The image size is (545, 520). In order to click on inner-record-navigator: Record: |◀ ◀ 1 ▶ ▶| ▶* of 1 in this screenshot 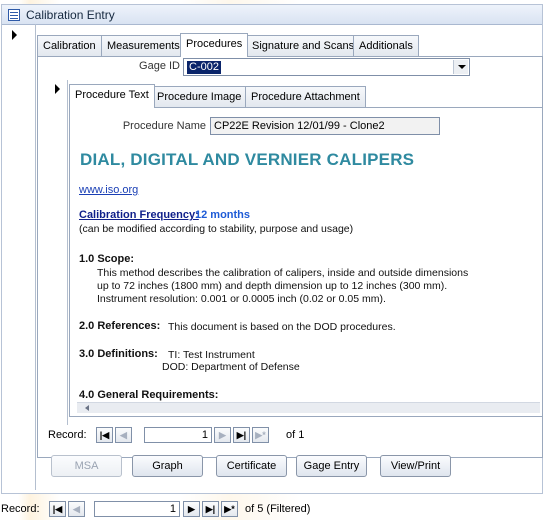, I will do `click(198, 435)`.